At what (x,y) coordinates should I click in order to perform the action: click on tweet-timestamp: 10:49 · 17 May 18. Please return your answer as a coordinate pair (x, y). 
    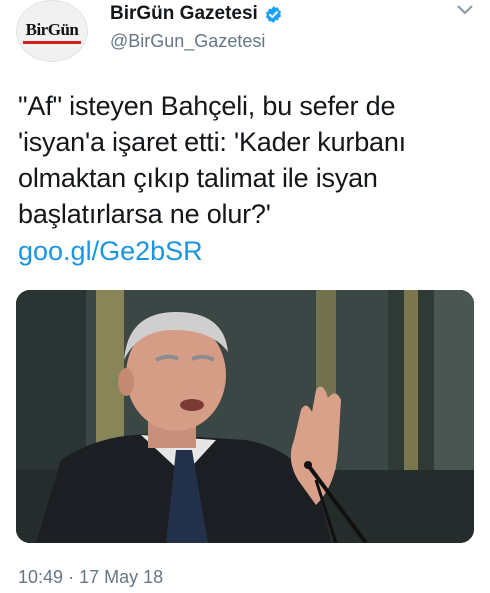
    Looking at the image, I should click on (90, 577).